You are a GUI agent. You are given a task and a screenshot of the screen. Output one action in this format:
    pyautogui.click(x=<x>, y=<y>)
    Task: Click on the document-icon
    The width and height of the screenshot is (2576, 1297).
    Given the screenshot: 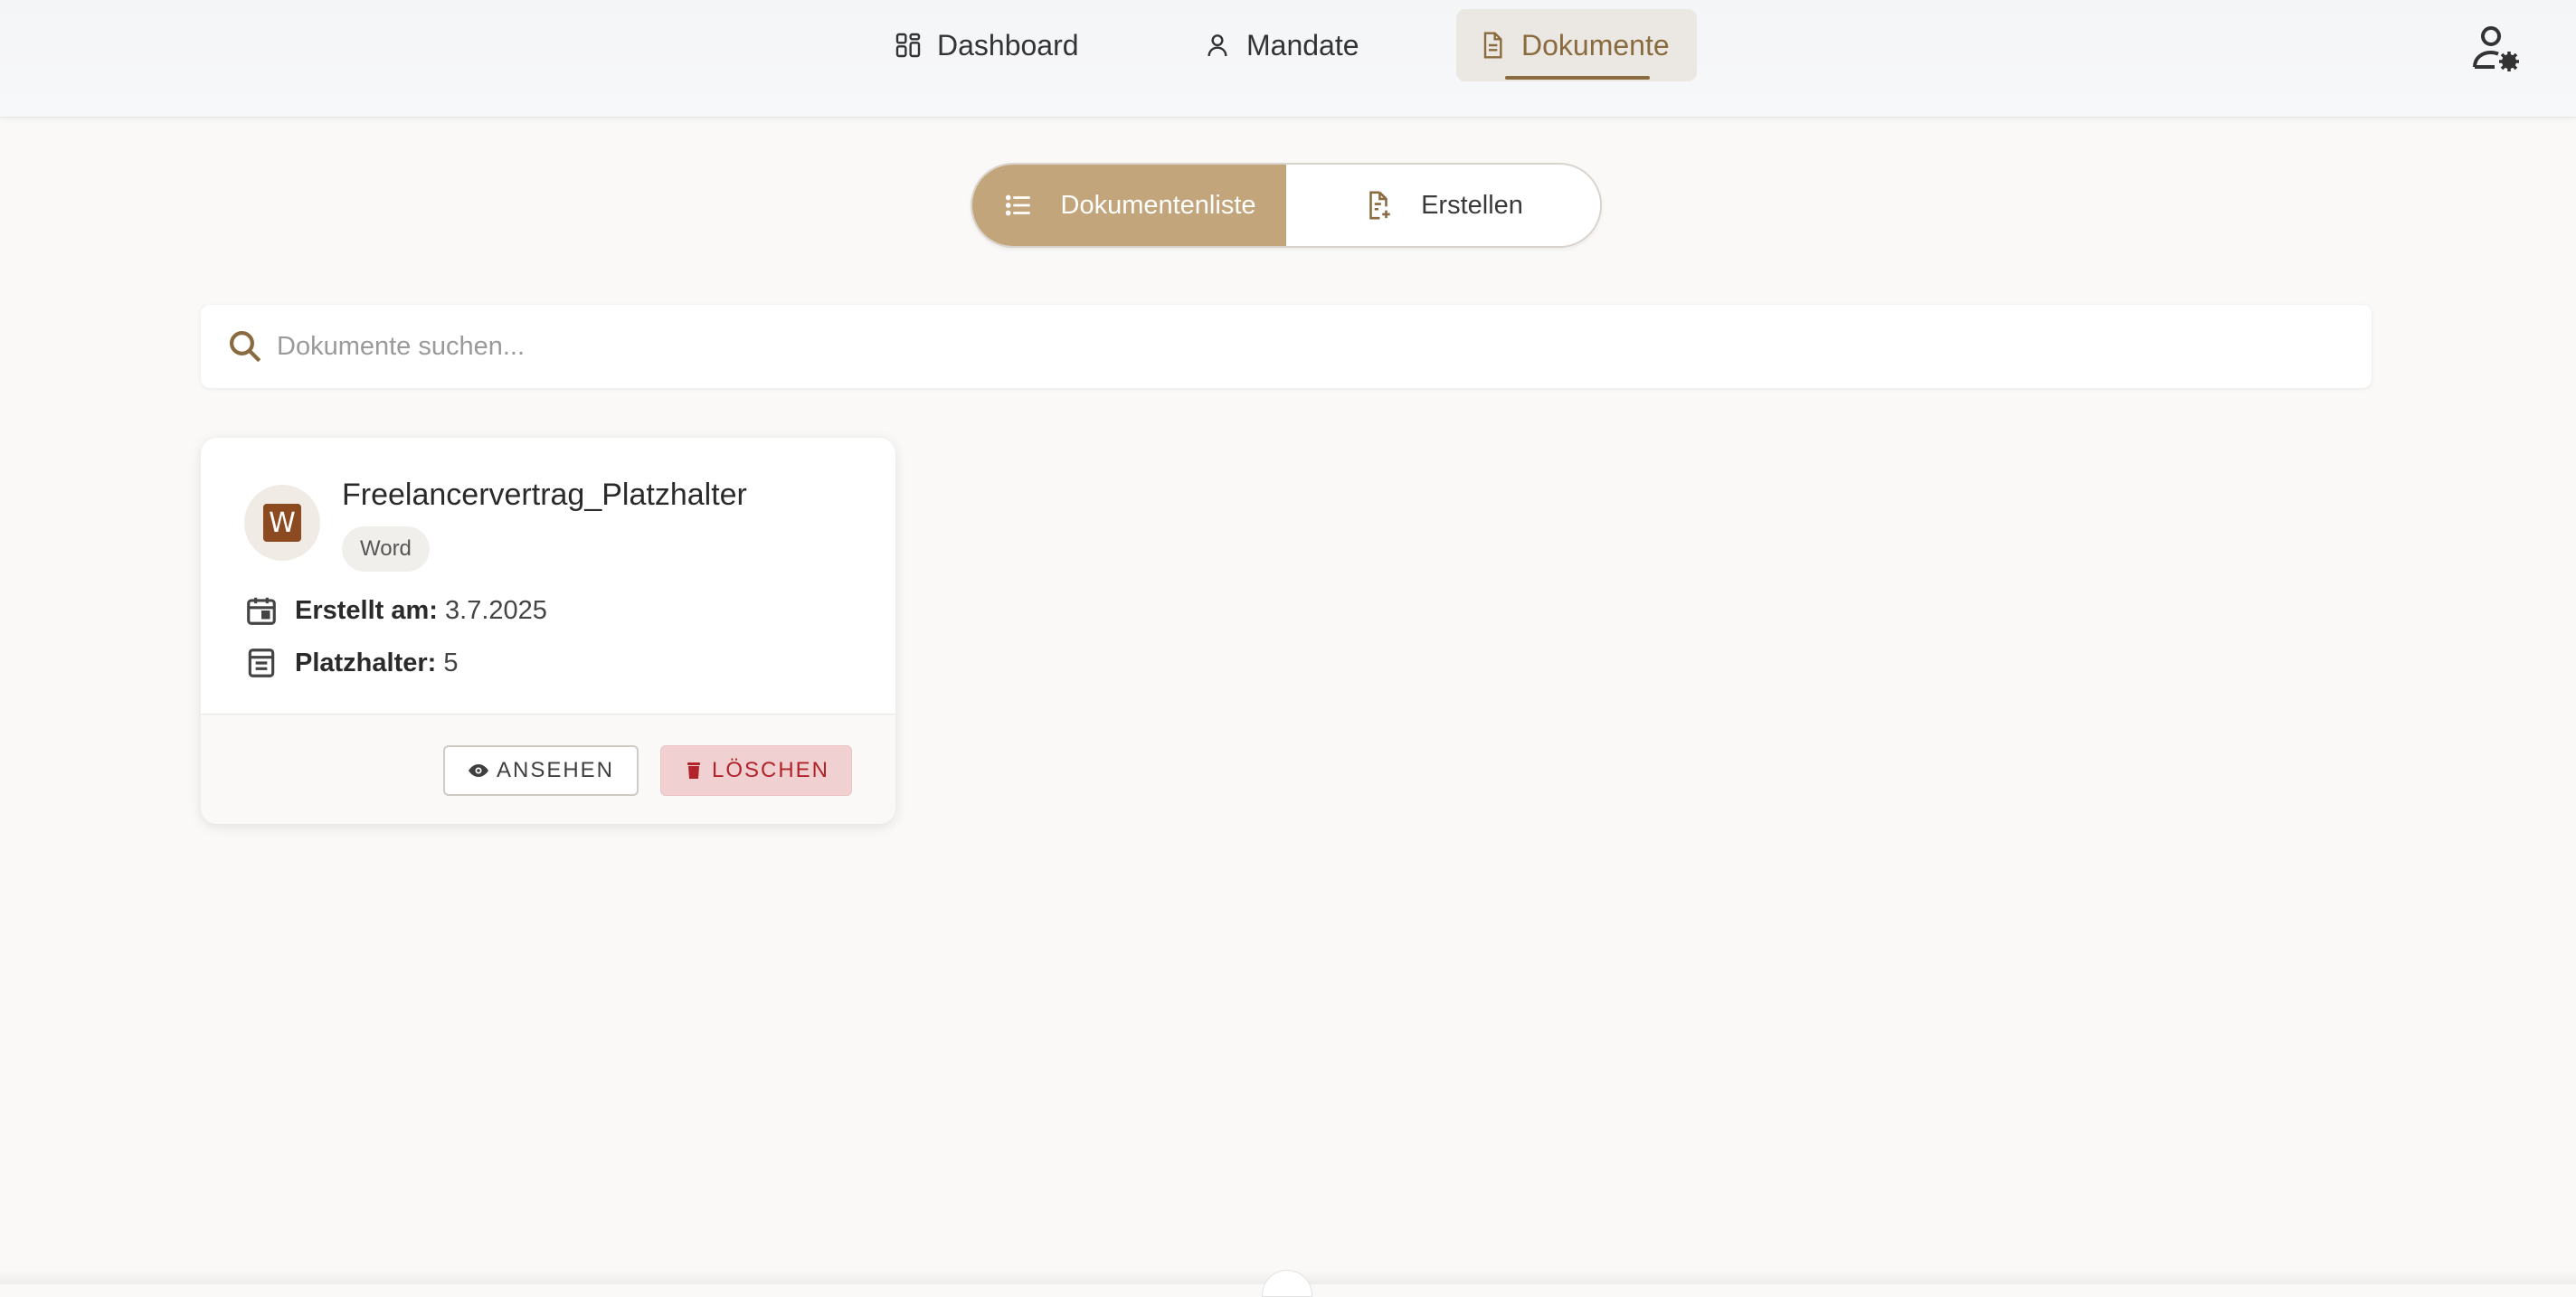 What is the action you would take?
    pyautogui.click(x=1492, y=45)
    